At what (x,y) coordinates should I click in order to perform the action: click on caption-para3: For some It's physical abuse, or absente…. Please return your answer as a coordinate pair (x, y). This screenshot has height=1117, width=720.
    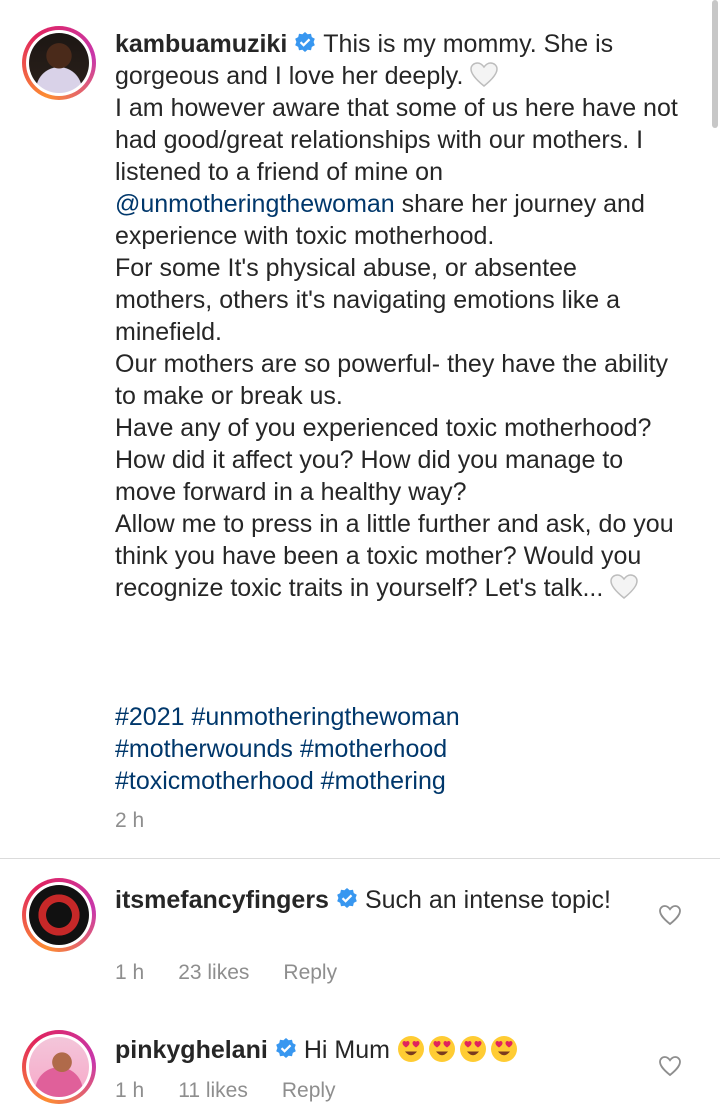
    Looking at the image, I should click on (368, 300).